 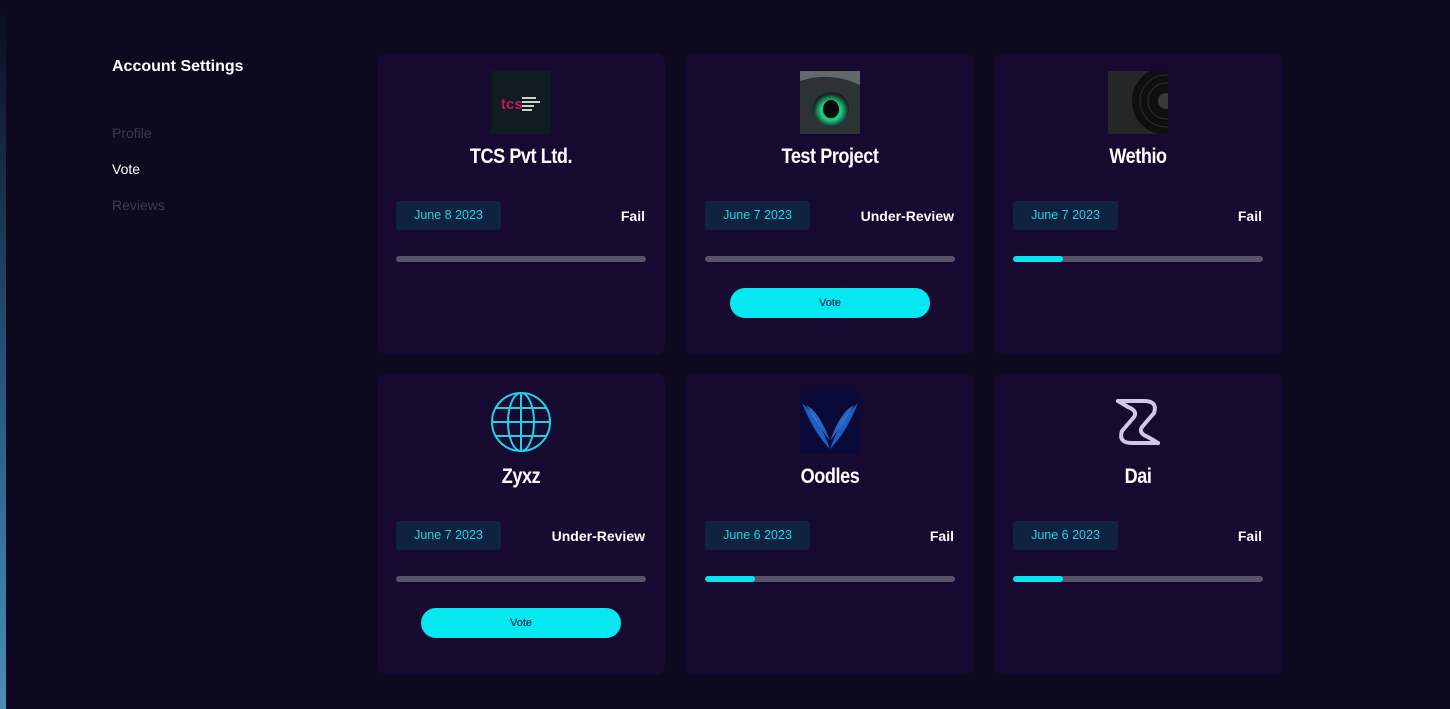 I want to click on dai-logo, so click(x=1138, y=422).